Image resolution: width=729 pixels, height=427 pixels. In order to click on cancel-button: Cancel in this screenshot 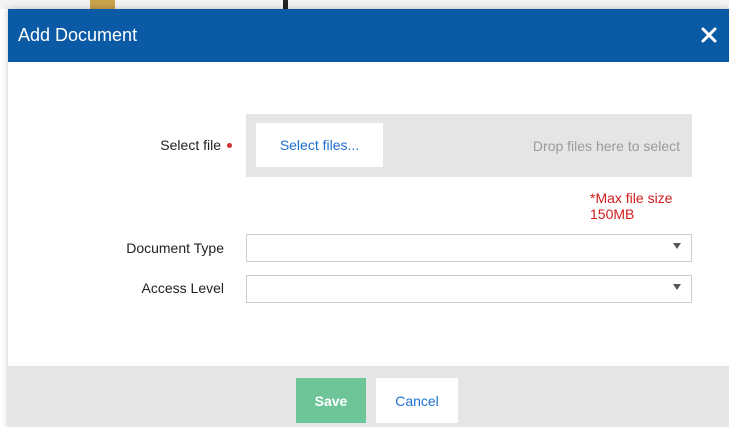, I will do `click(417, 400)`.